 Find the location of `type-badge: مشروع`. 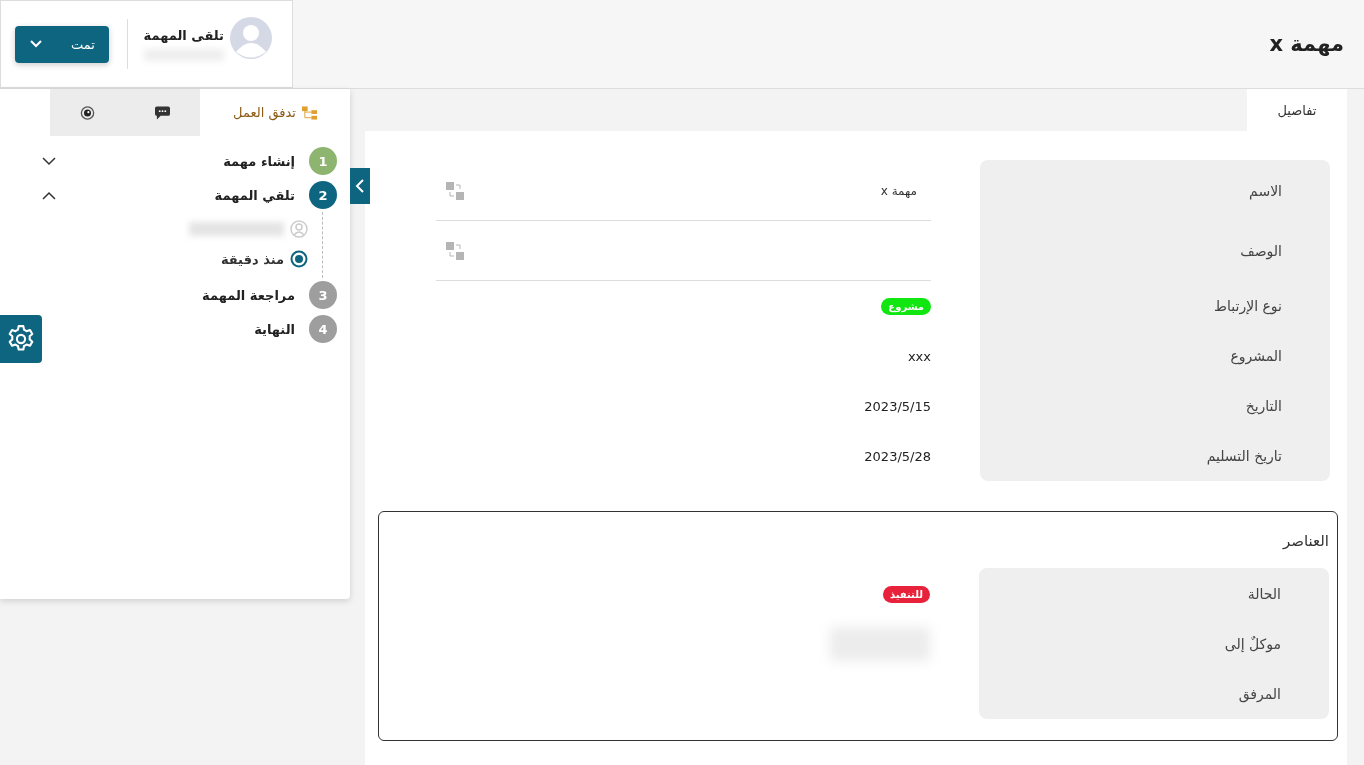

type-badge: مشروع is located at coordinates (906, 306).